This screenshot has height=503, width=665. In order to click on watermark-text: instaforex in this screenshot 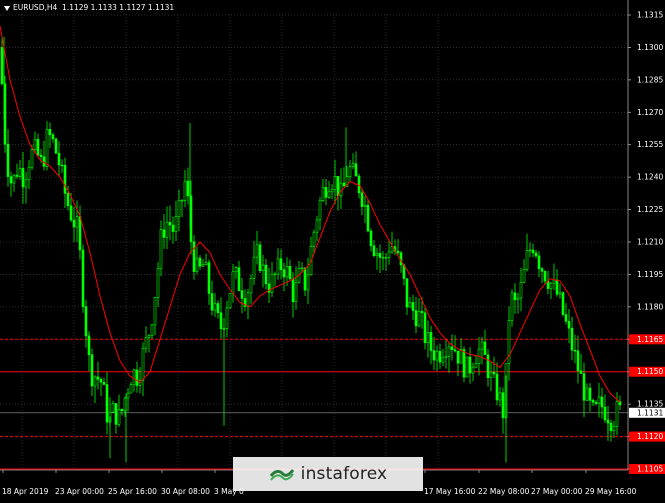, I will do `click(344, 474)`.